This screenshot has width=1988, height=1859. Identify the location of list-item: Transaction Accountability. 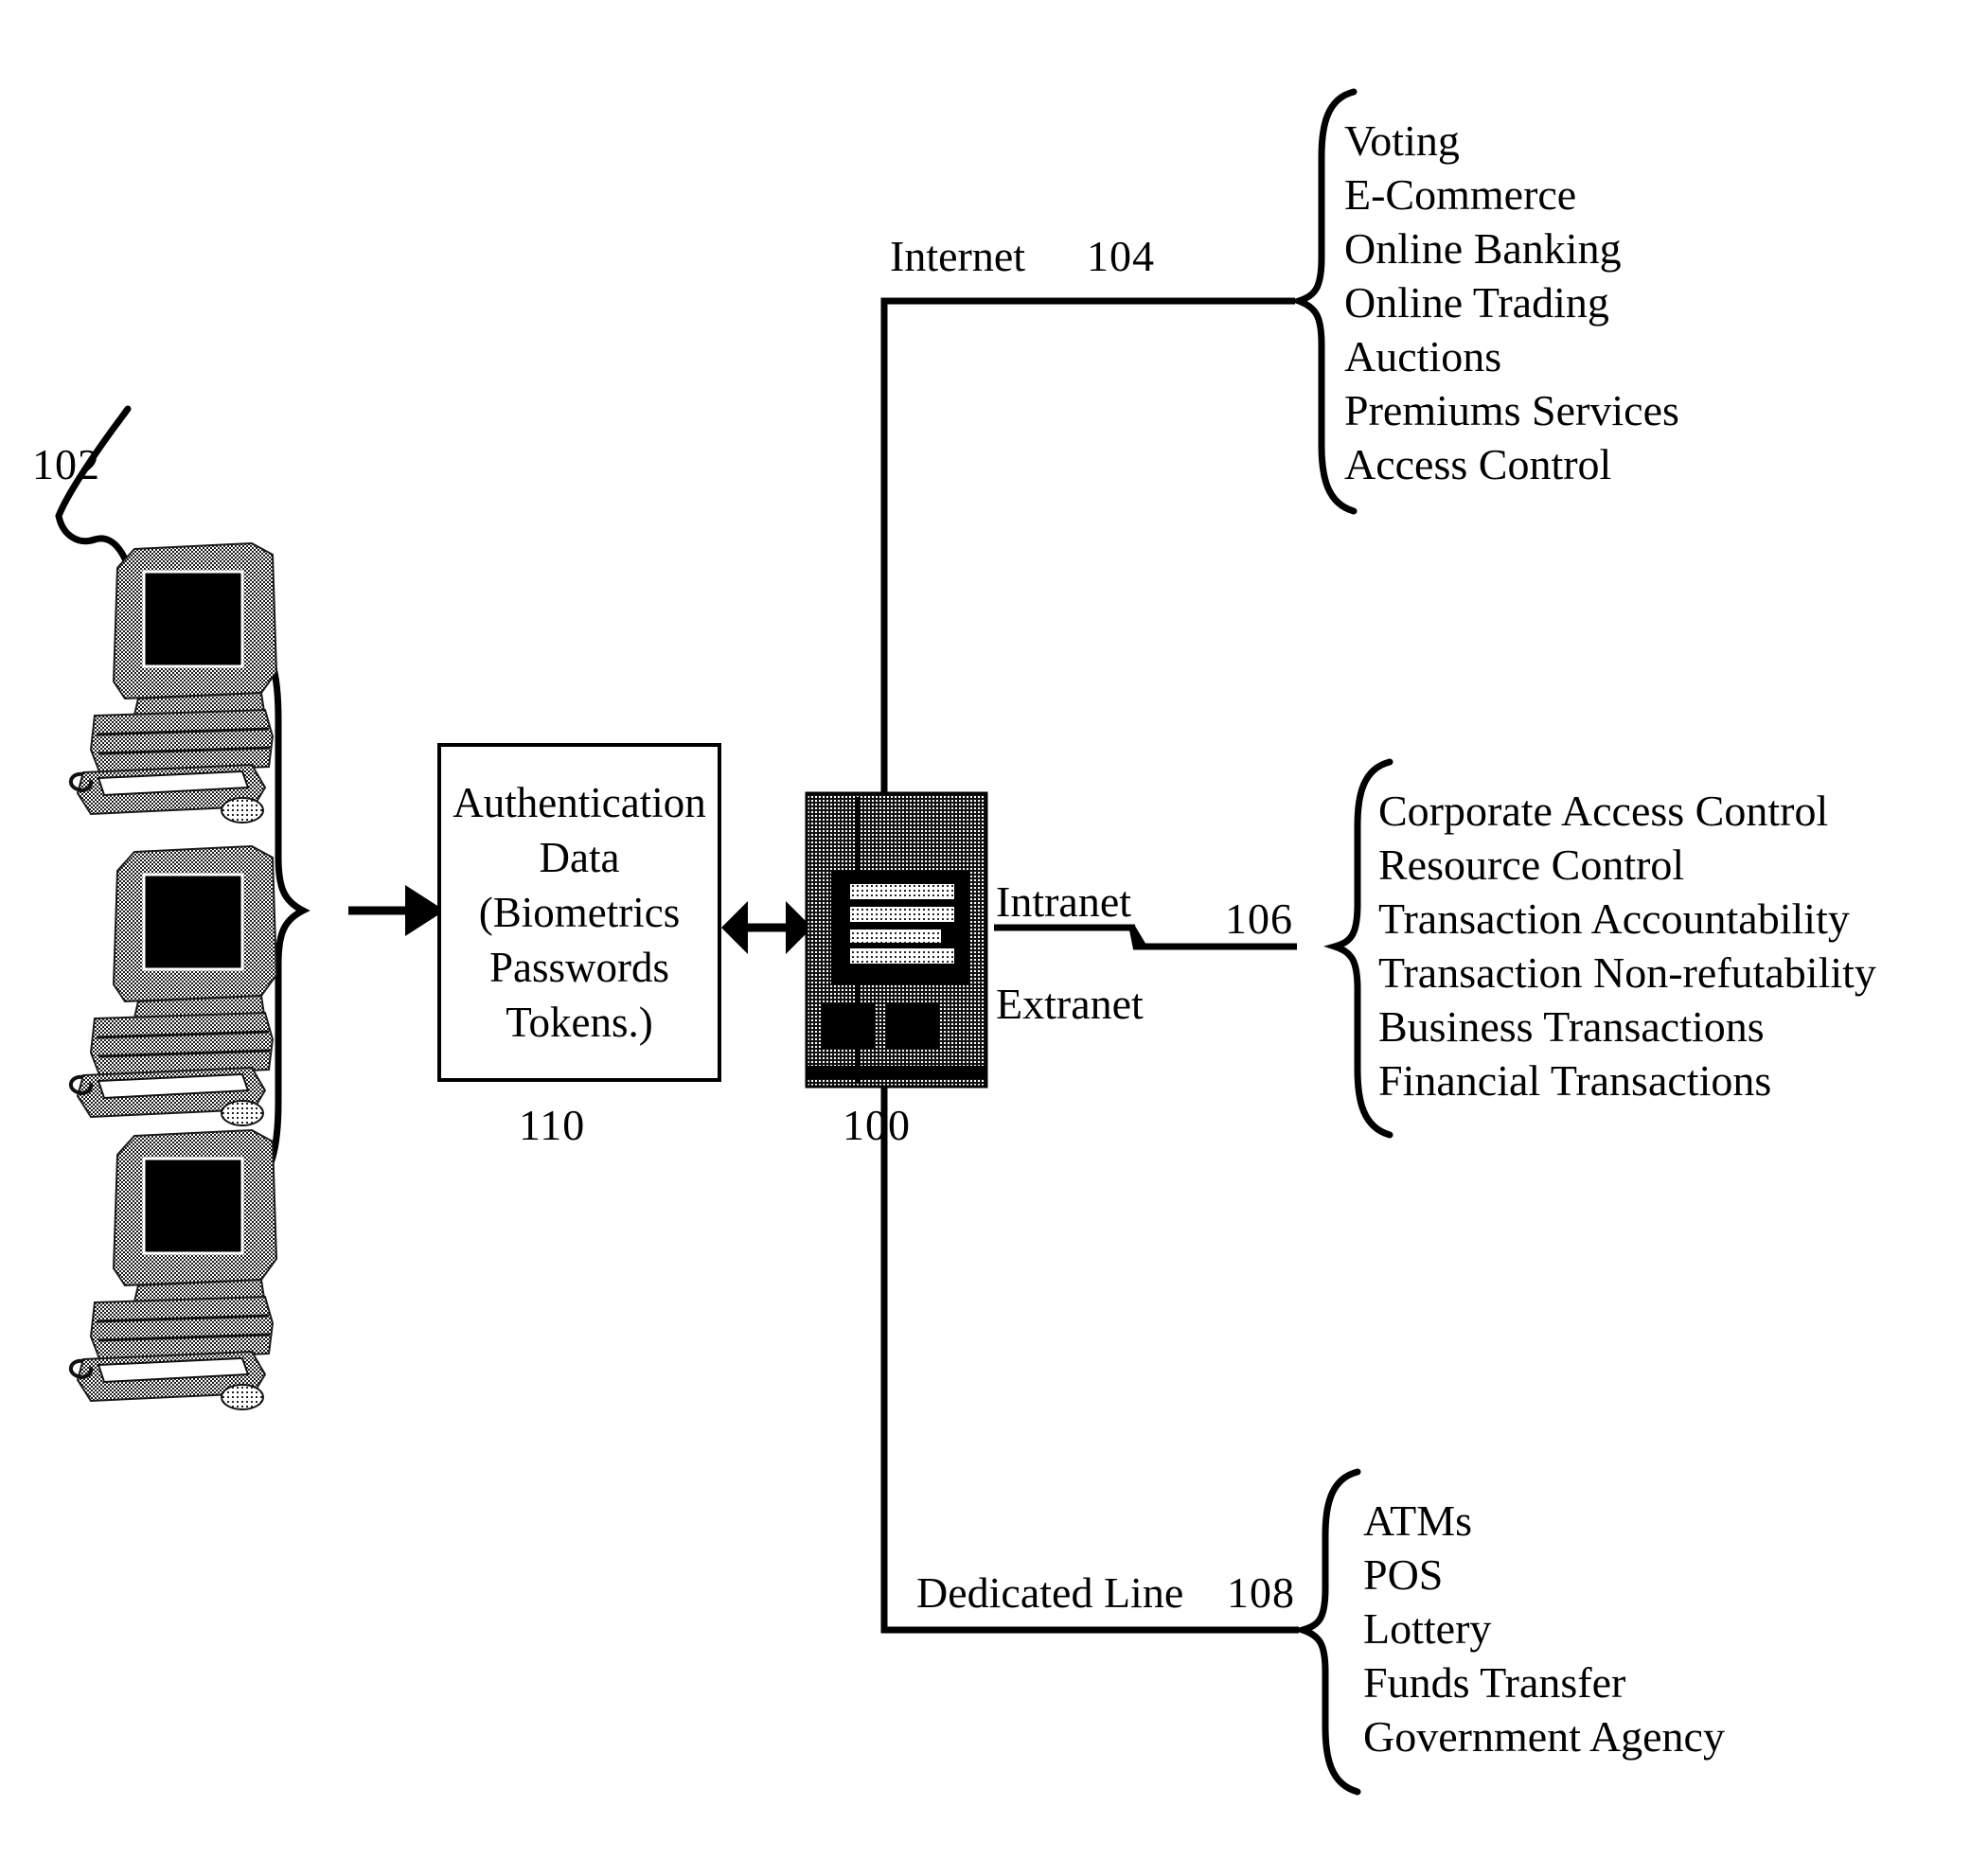
(1614, 918).